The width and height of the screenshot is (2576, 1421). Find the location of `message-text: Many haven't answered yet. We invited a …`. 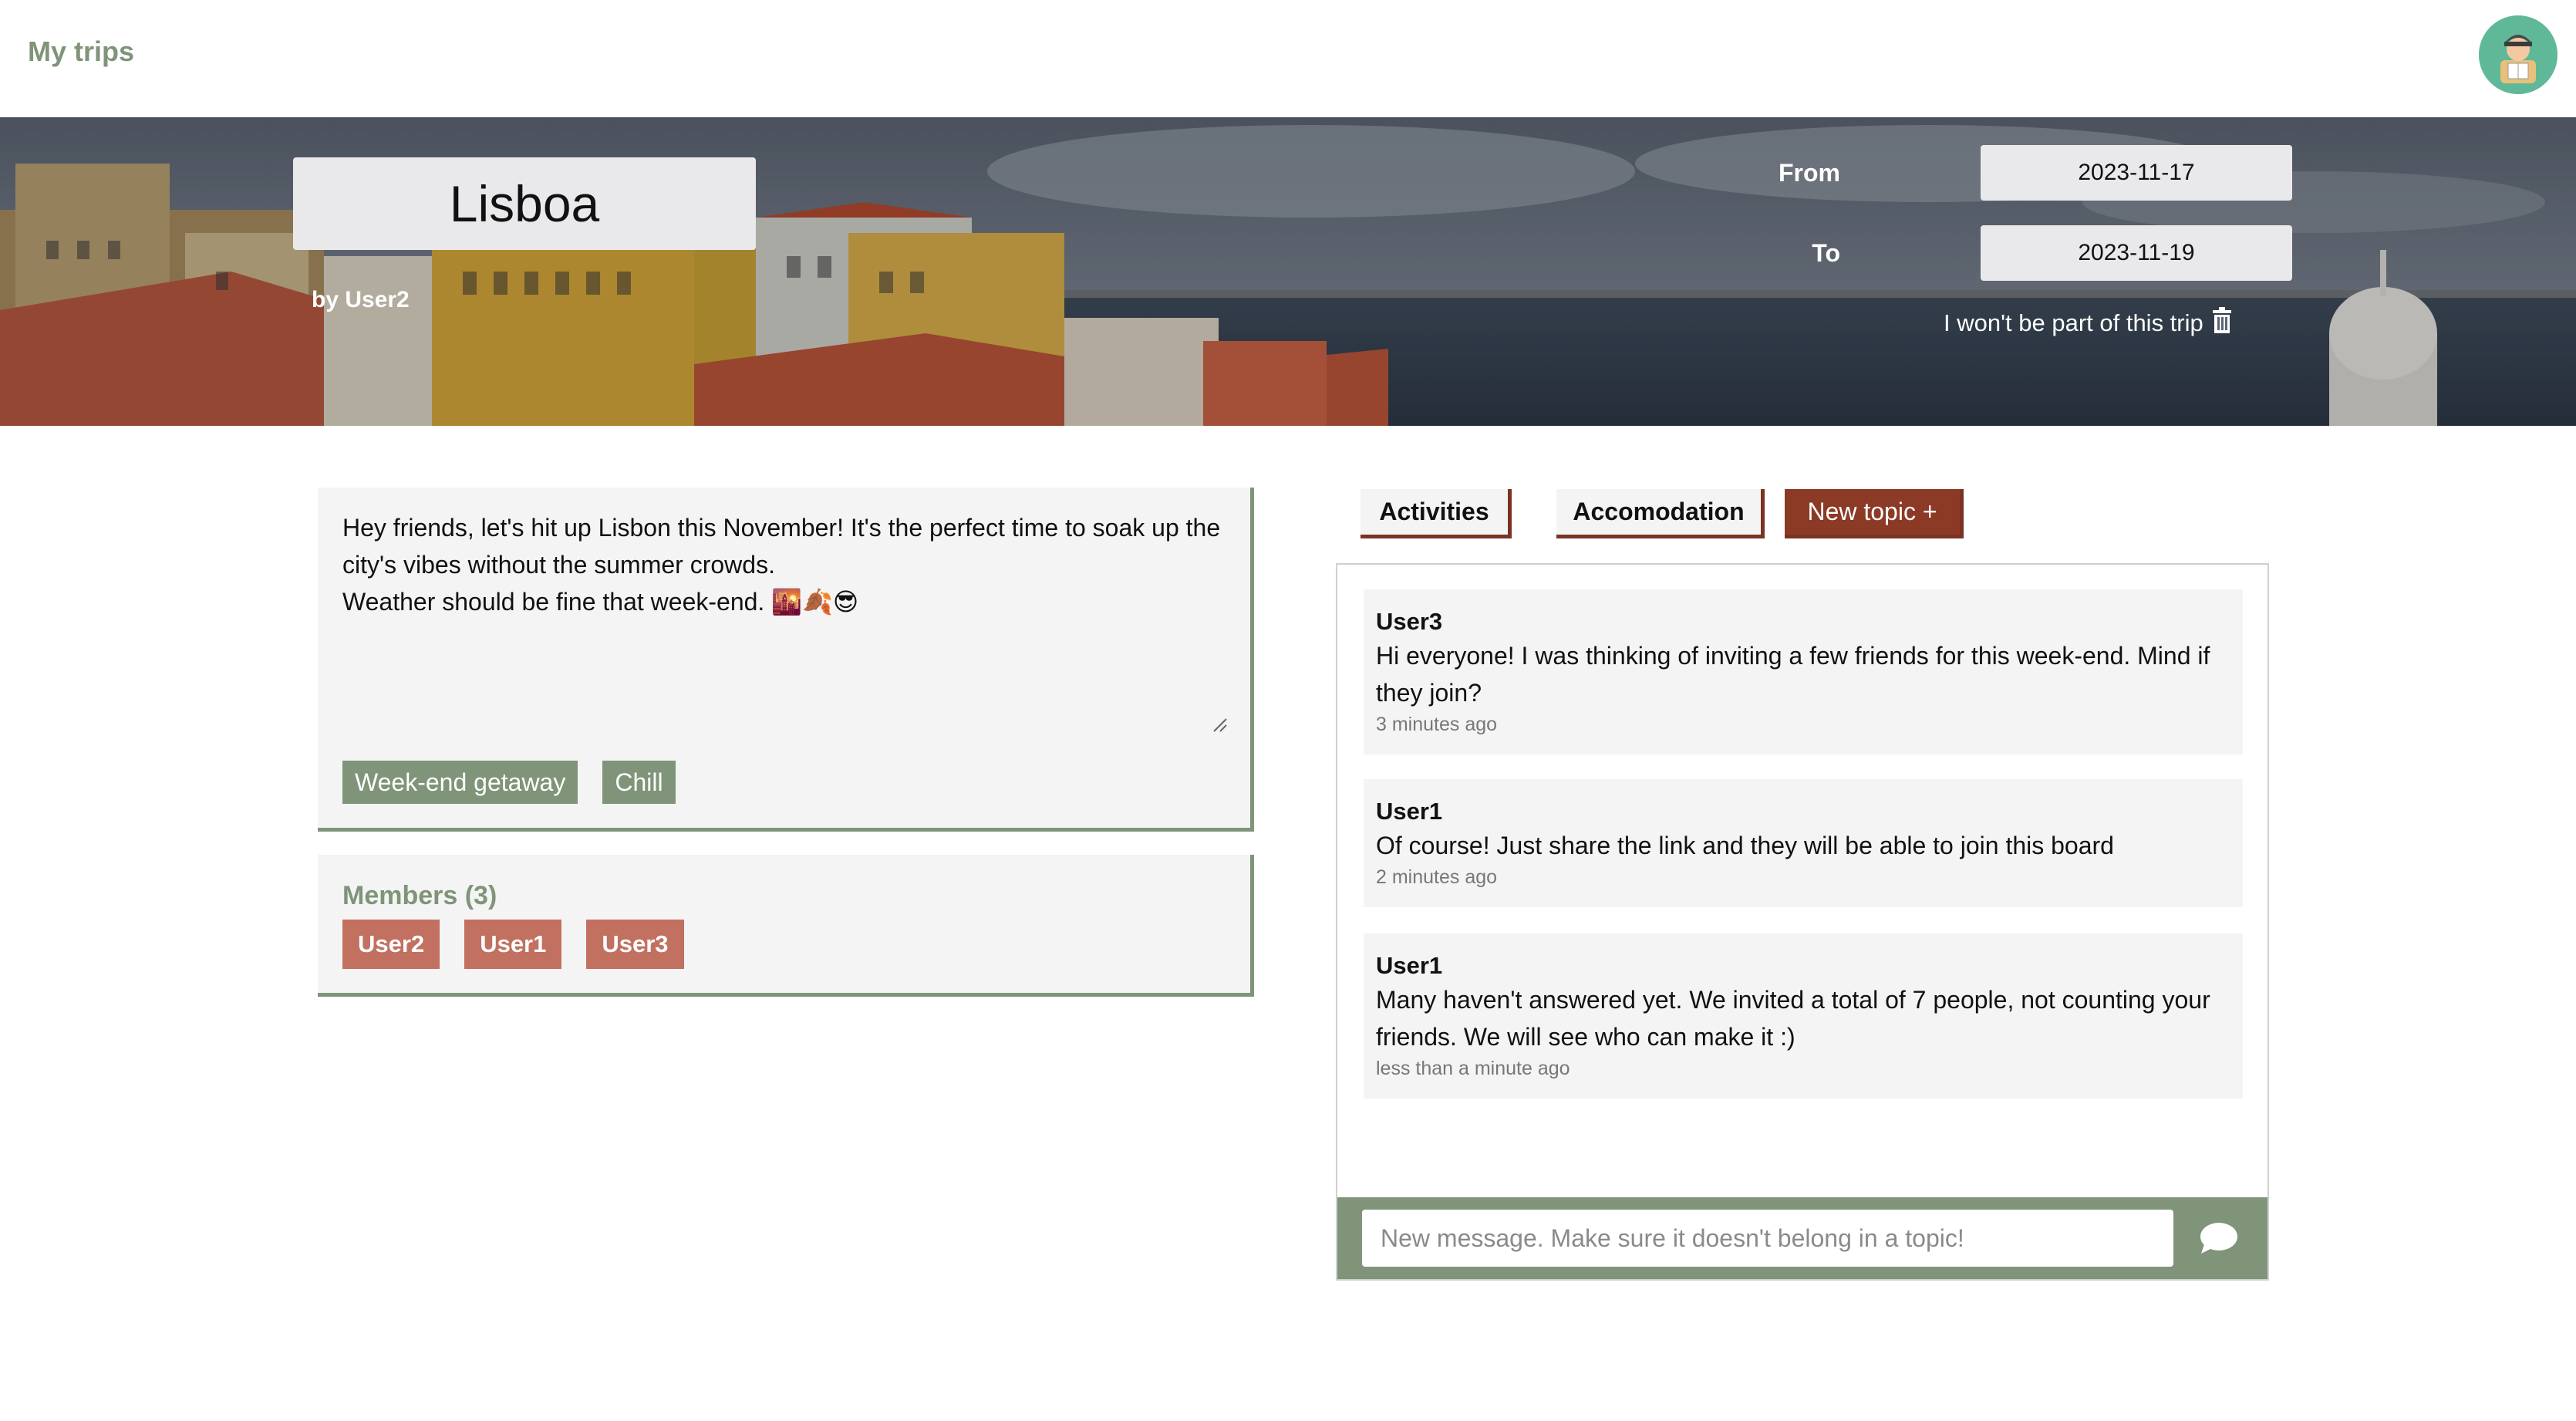

message-text: Many haven't answered yet. We invited a … is located at coordinates (1793, 1018).